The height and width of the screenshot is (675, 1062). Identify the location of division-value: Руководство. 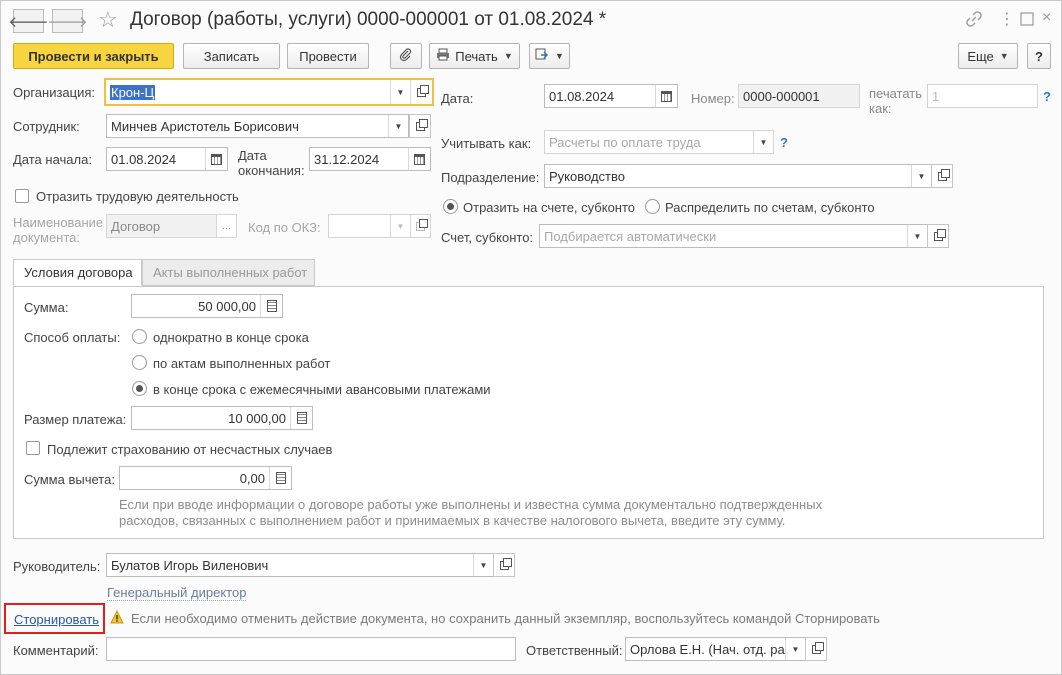
(587, 176).